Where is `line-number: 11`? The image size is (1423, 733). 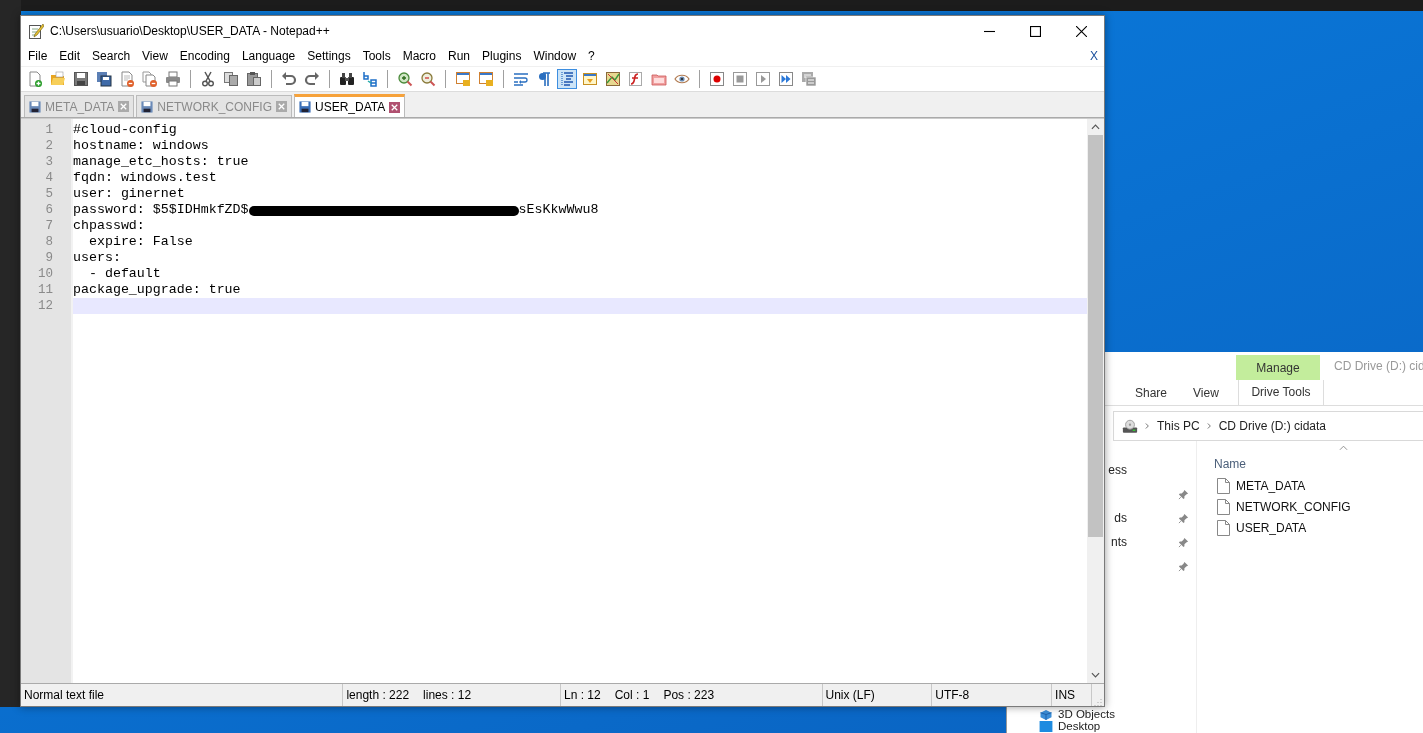
line-number: 11 is located at coordinates (45, 290).